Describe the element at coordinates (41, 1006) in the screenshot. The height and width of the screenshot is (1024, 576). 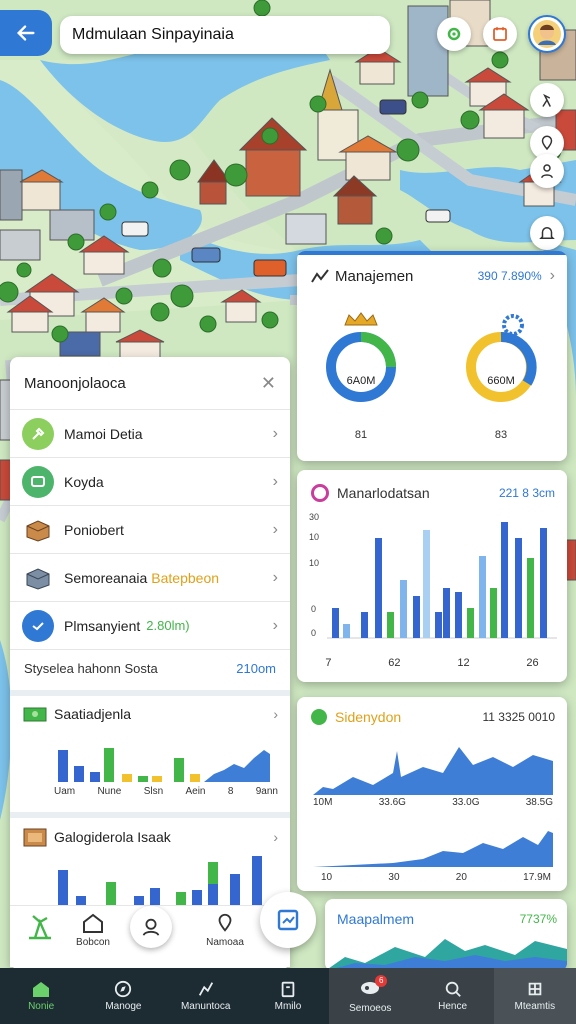
I see `nav-label: Nonie` at that location.